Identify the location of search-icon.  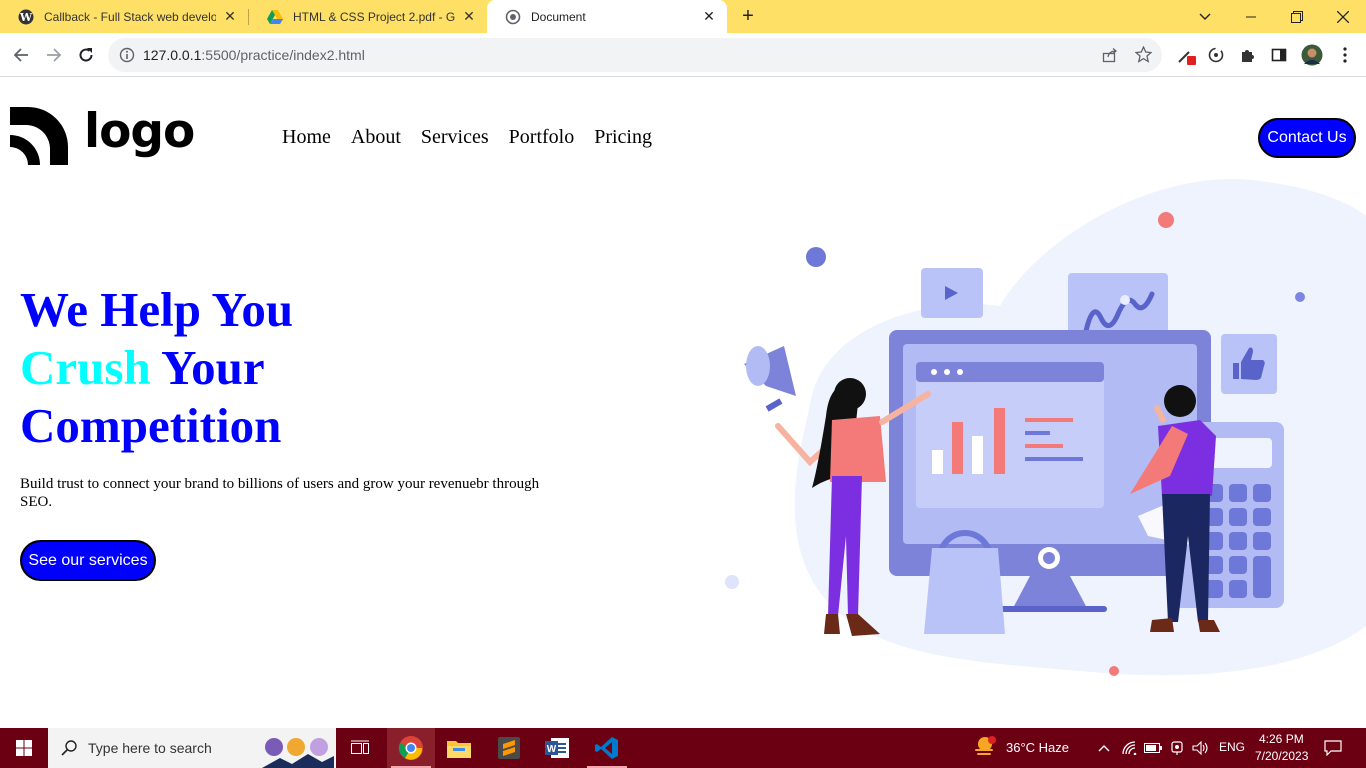
(69, 750).